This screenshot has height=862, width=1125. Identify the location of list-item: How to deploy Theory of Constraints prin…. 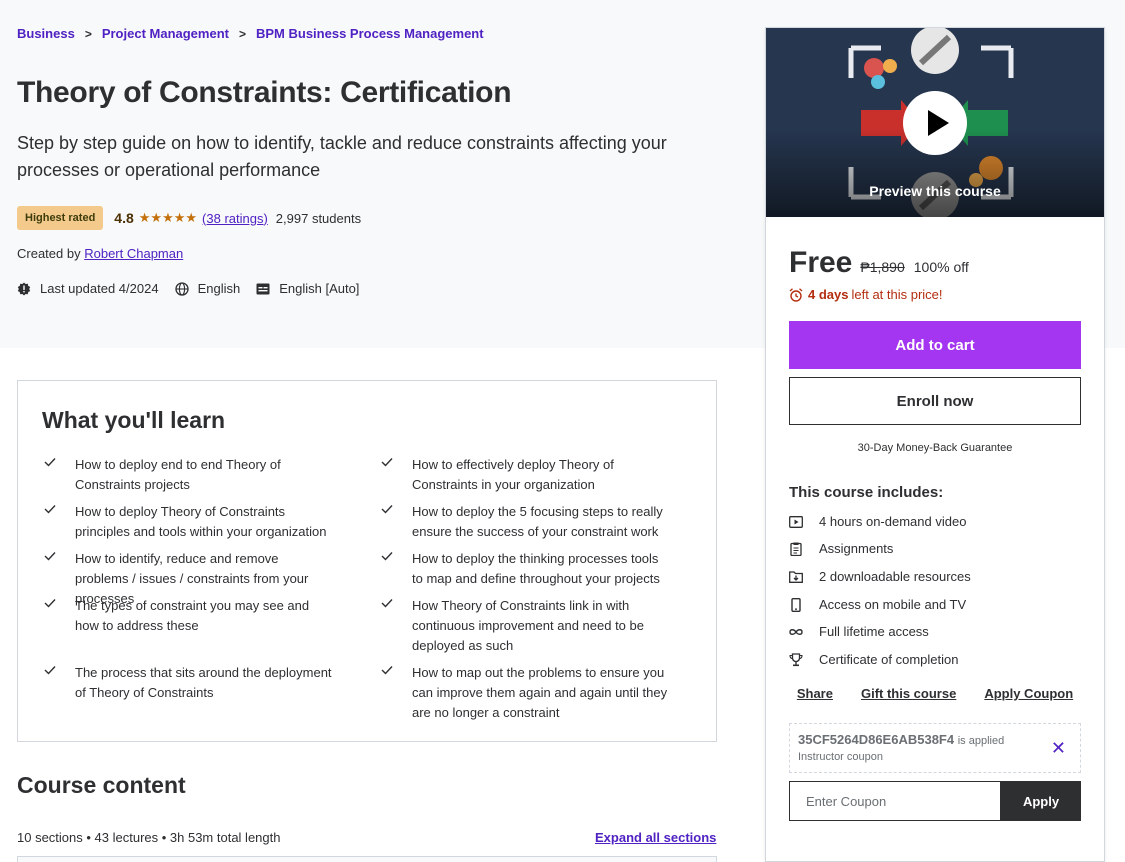
(187, 522).